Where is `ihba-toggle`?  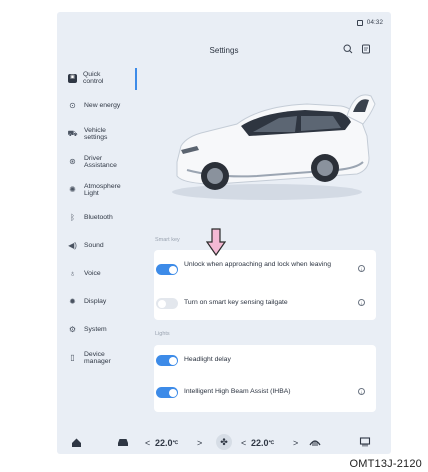
ihba-toggle is located at coordinates (167, 392).